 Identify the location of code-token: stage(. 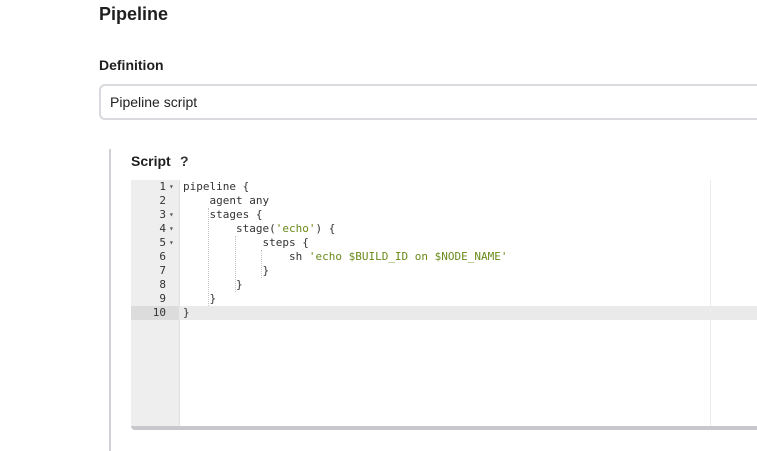
(255, 228).